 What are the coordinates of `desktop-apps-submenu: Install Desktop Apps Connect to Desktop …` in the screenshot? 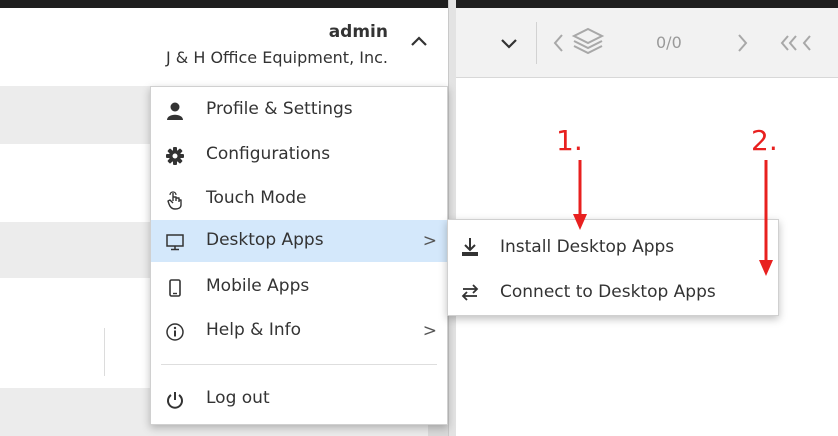 It's located at (613, 267).